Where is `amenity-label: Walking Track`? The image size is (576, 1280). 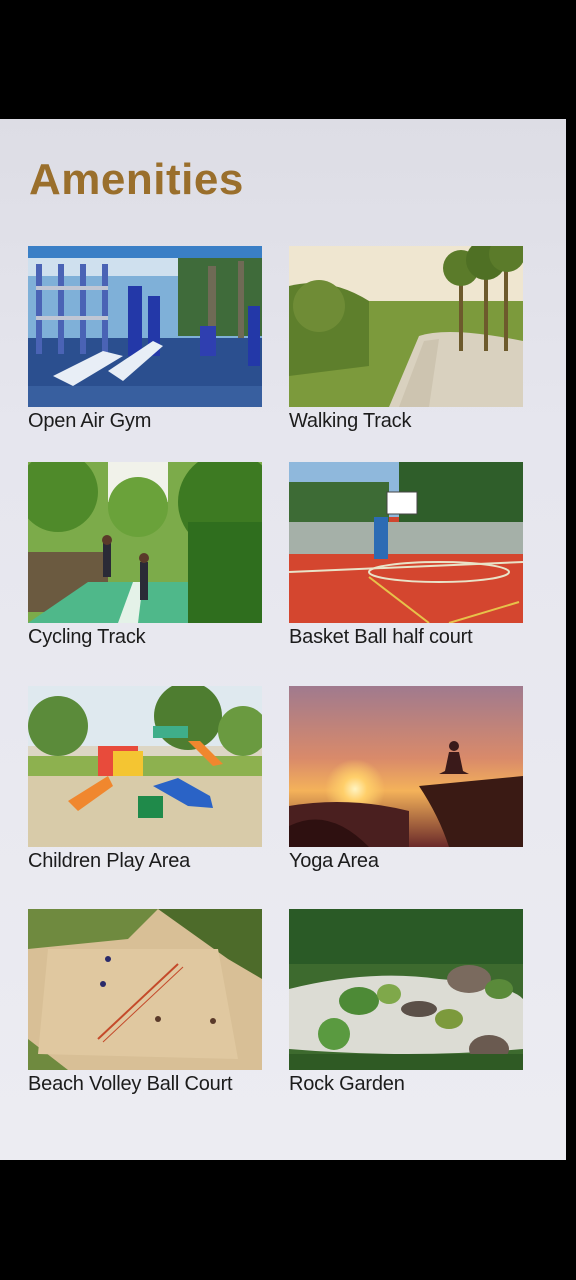 amenity-label: Walking Track is located at coordinates (350, 421).